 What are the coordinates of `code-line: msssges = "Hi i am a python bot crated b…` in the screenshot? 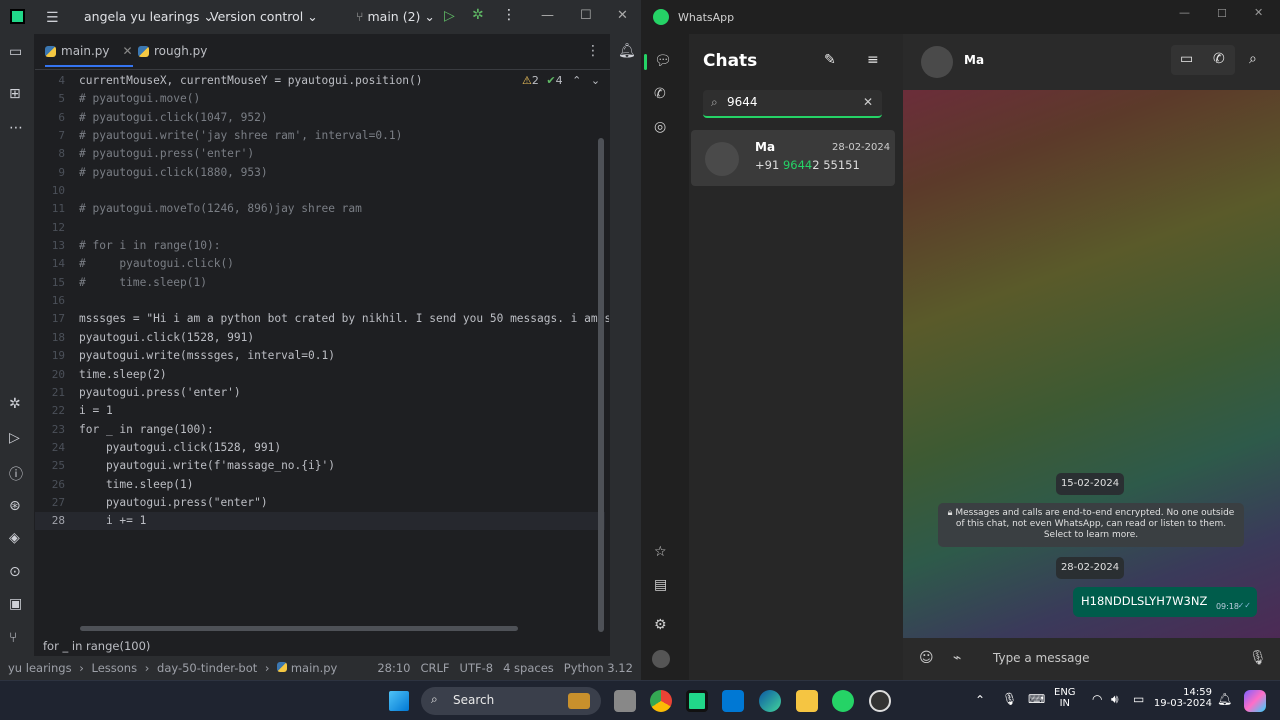 It's located at (344, 319).